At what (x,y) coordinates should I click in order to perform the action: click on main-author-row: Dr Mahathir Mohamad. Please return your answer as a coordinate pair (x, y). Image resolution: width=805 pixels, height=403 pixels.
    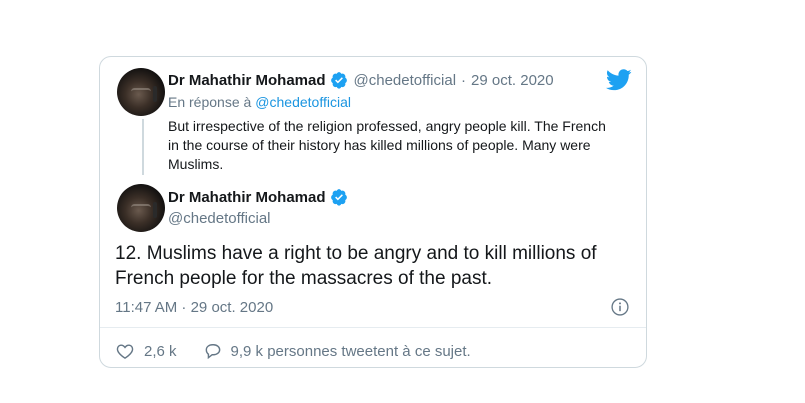
    Looking at the image, I should click on (258, 197).